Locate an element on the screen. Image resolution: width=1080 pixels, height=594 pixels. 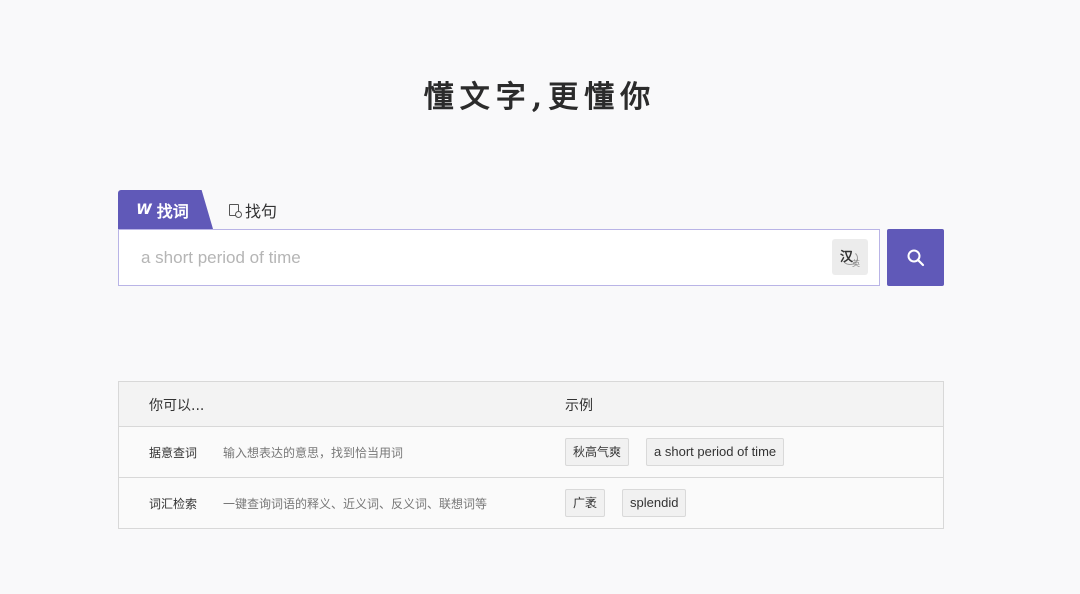
usage-table-header: 你可以... 示例 is located at coordinates (531, 404).